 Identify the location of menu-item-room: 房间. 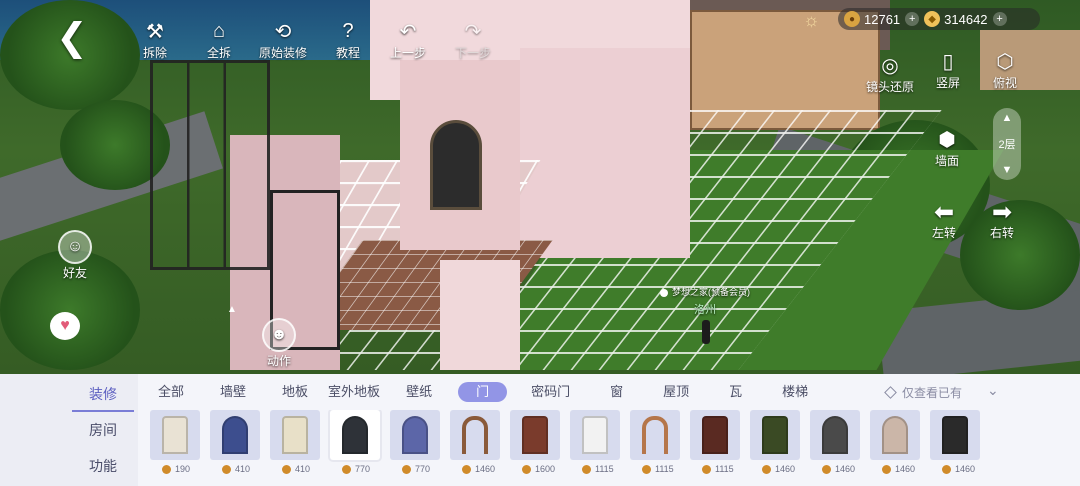
(103, 430).